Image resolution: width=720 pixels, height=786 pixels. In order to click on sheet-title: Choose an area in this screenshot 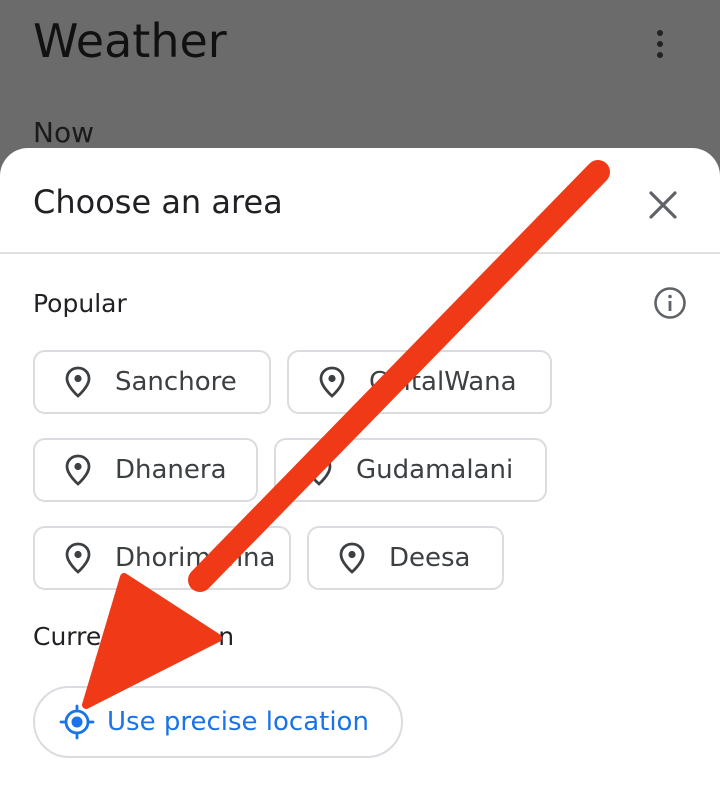, I will do `click(158, 202)`.